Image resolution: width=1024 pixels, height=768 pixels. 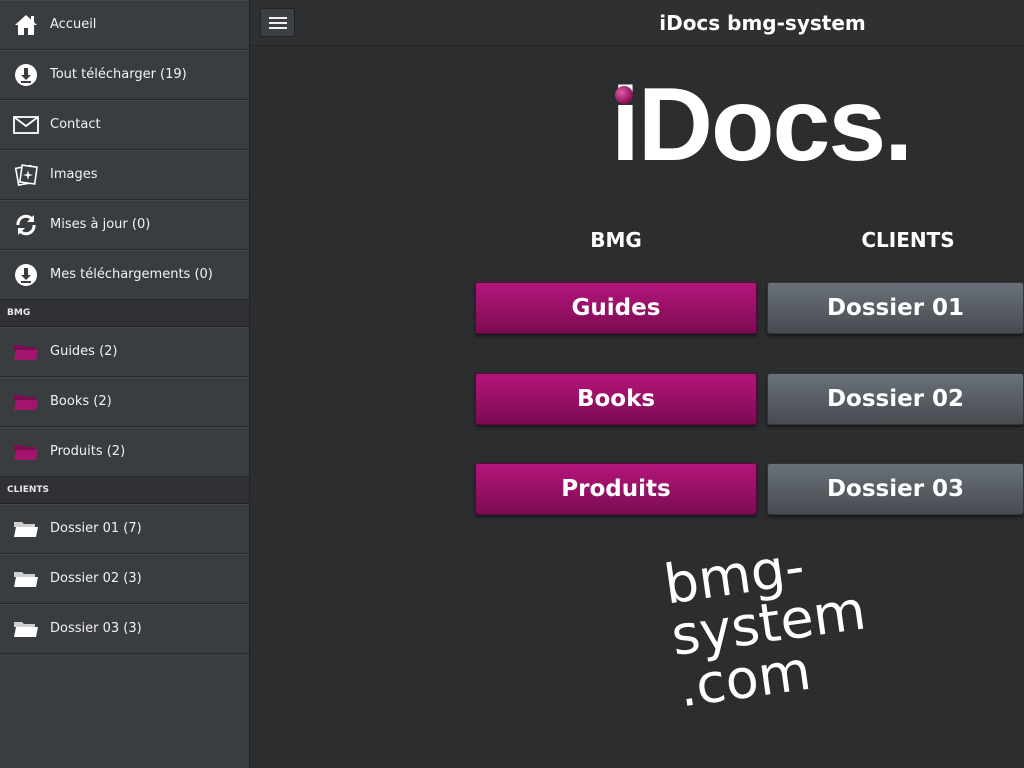 I want to click on column-heading-clients: CLIENTS, so click(x=908, y=240).